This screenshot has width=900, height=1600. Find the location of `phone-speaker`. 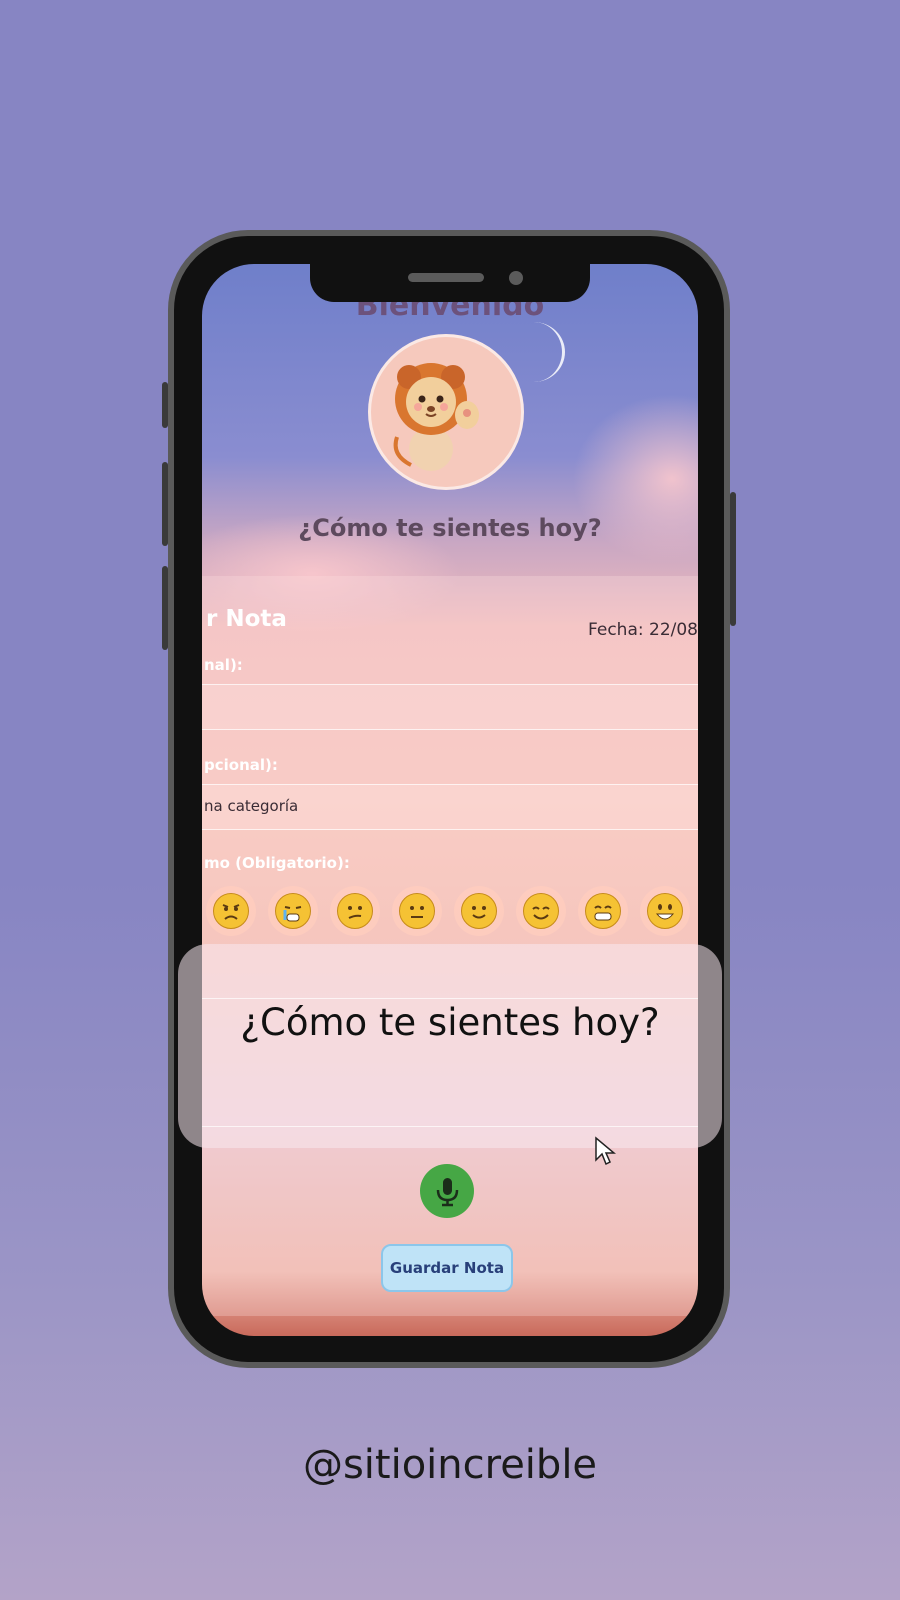

phone-speaker is located at coordinates (446, 277).